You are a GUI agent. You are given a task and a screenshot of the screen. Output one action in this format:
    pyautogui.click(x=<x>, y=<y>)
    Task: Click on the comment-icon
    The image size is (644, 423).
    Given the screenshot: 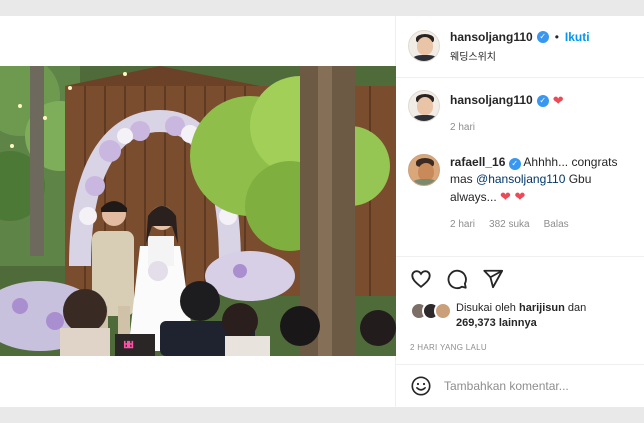 What is the action you would take?
    pyautogui.click(x=457, y=279)
    